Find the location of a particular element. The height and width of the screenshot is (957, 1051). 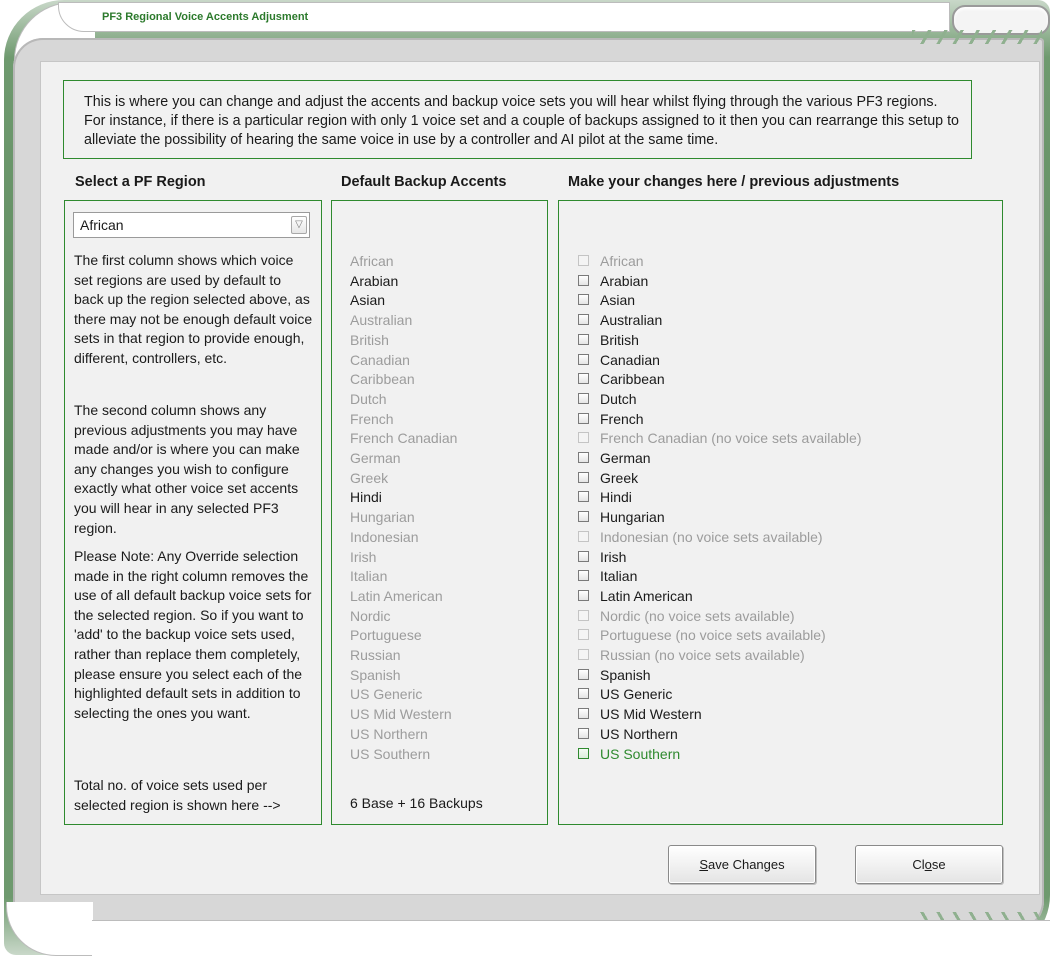

override-label: Latin American is located at coordinates (646, 595).